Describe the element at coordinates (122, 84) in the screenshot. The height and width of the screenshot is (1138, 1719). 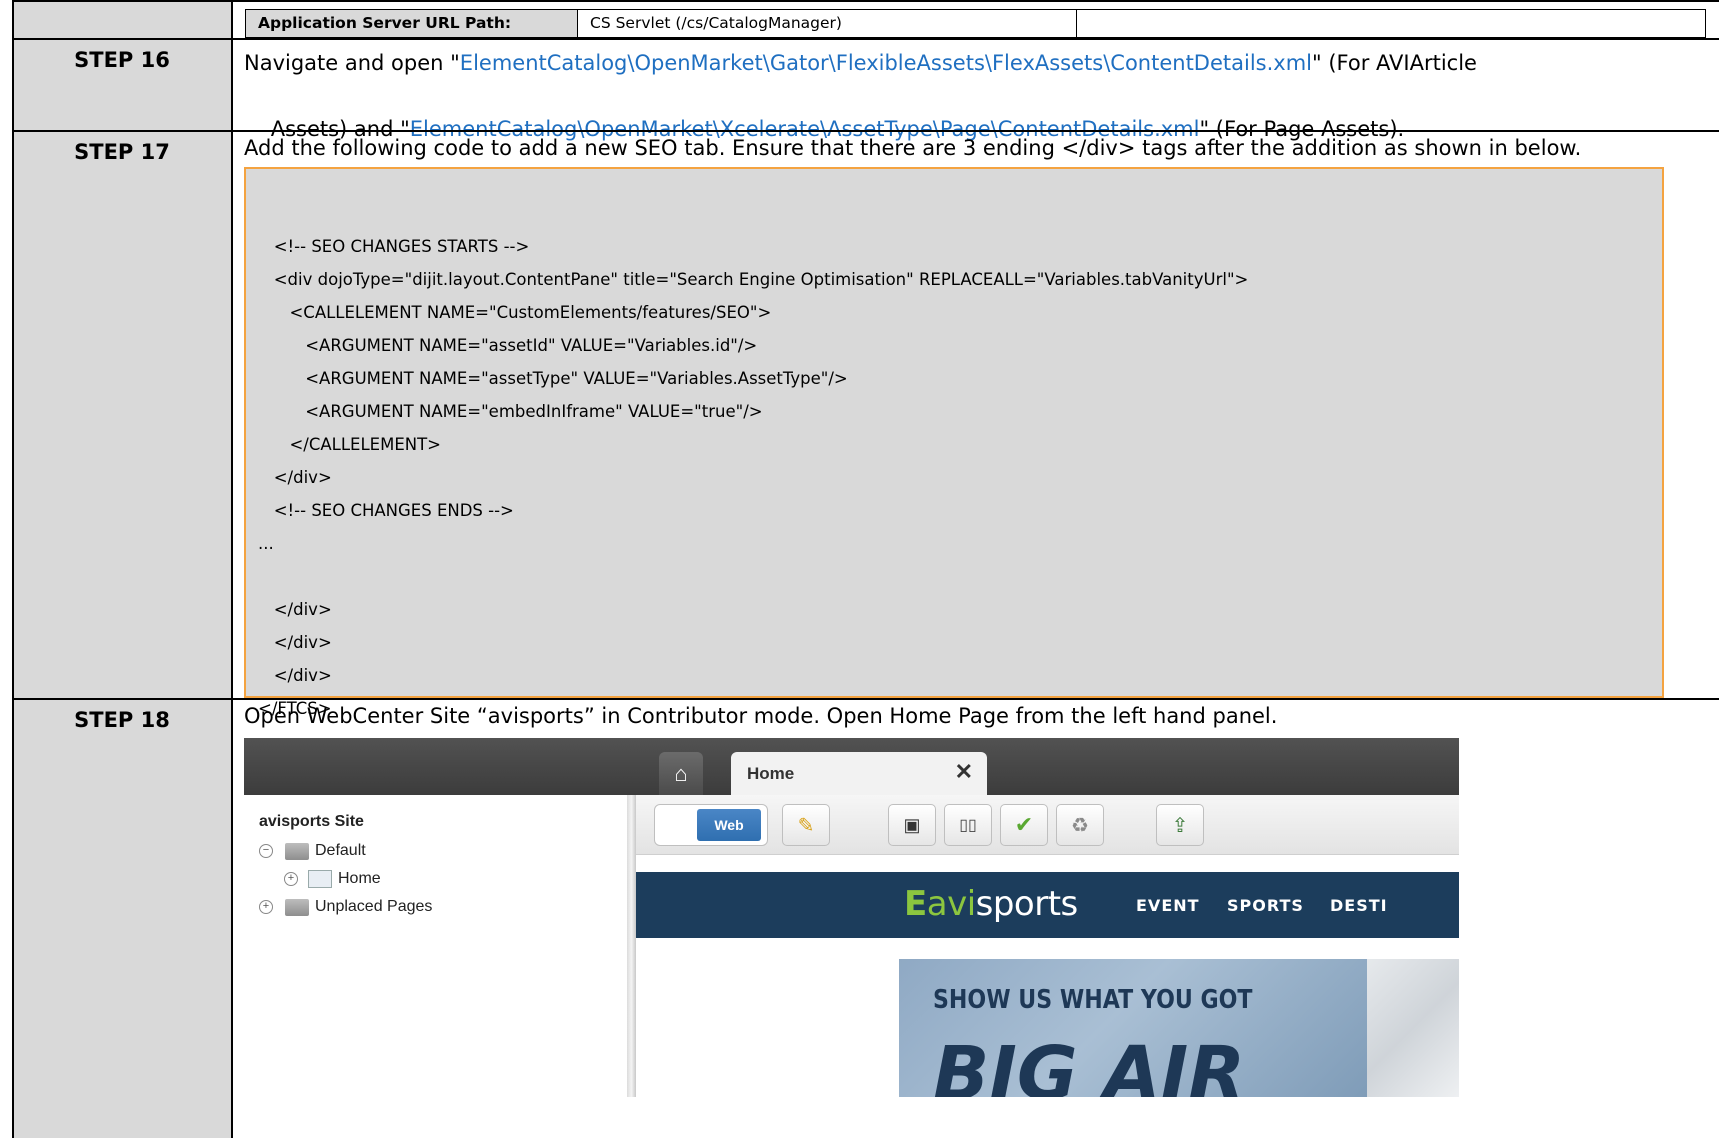
I see `step16-label-cell: STEP 16` at that location.